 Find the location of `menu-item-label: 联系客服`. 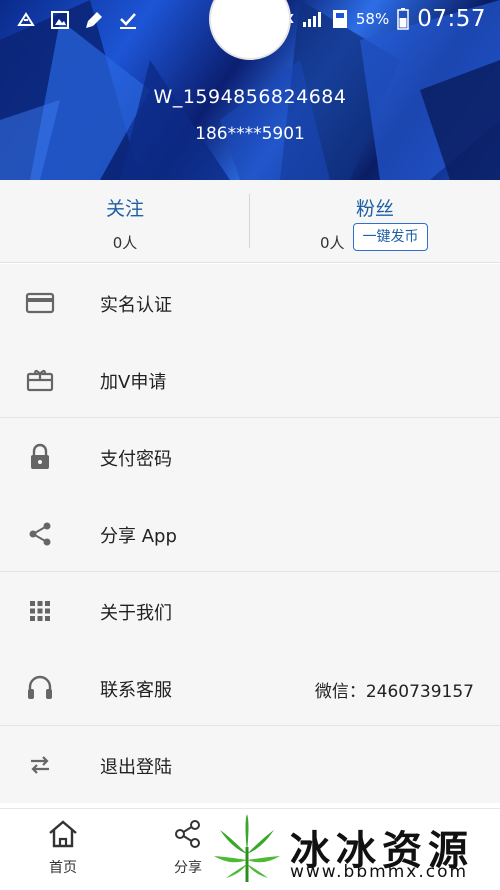

menu-item-label: 联系客服 is located at coordinates (136, 690).